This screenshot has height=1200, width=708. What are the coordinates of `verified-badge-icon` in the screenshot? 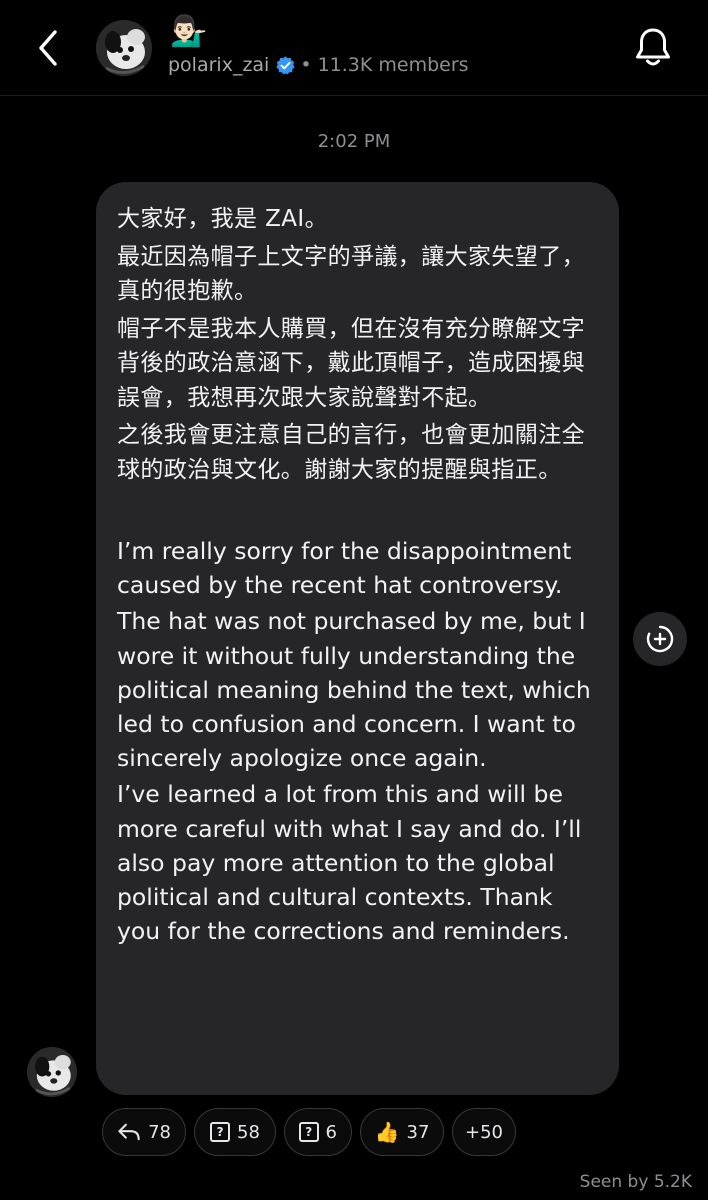 It's located at (285, 65).